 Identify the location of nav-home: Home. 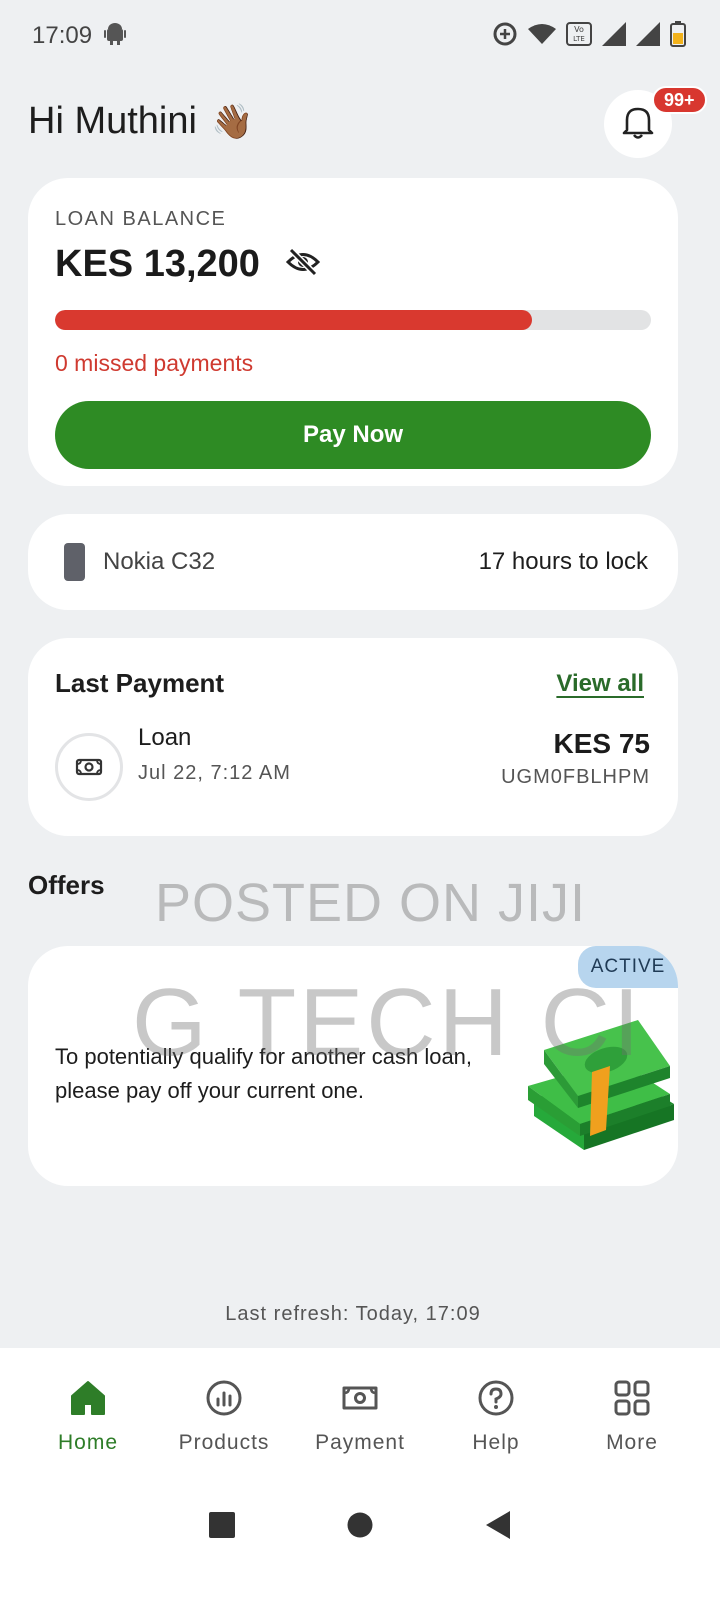
(88, 1428).